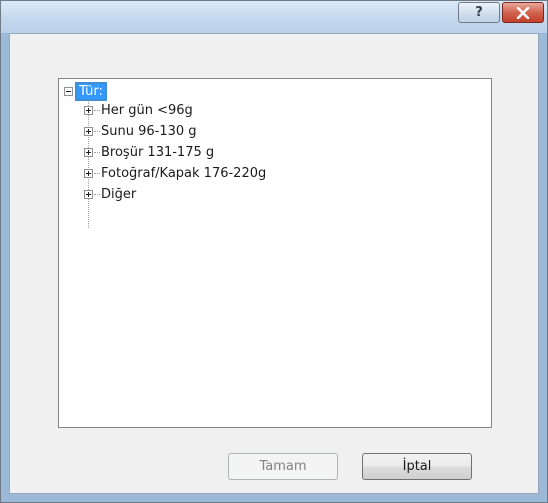 The height and width of the screenshot is (503, 548). Describe the element at coordinates (91, 91) in the screenshot. I see `tree-root-label: Tür:` at that location.